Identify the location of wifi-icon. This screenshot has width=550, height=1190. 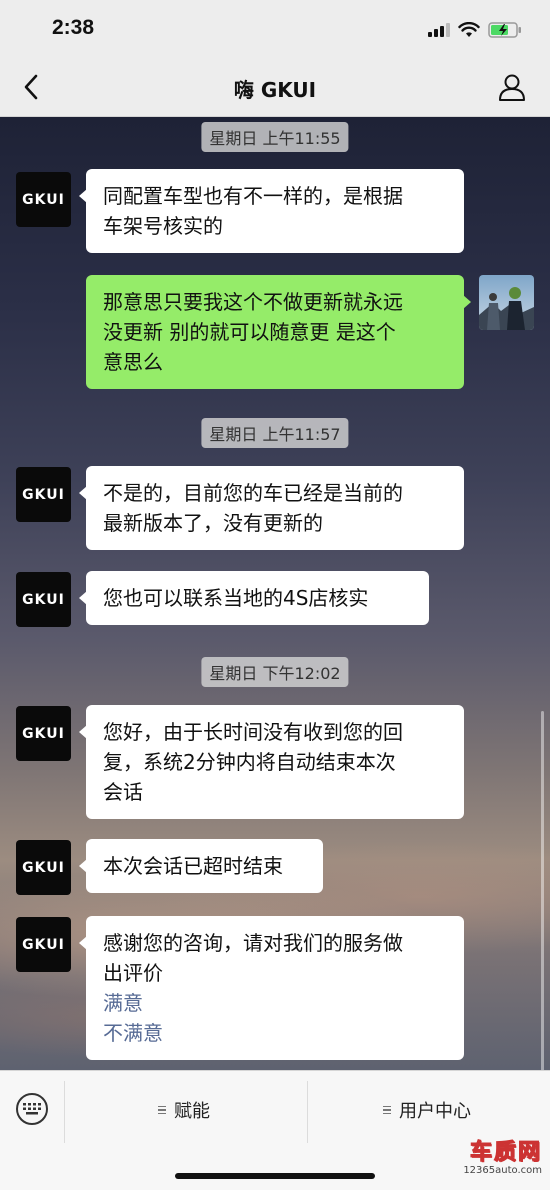
(469, 29).